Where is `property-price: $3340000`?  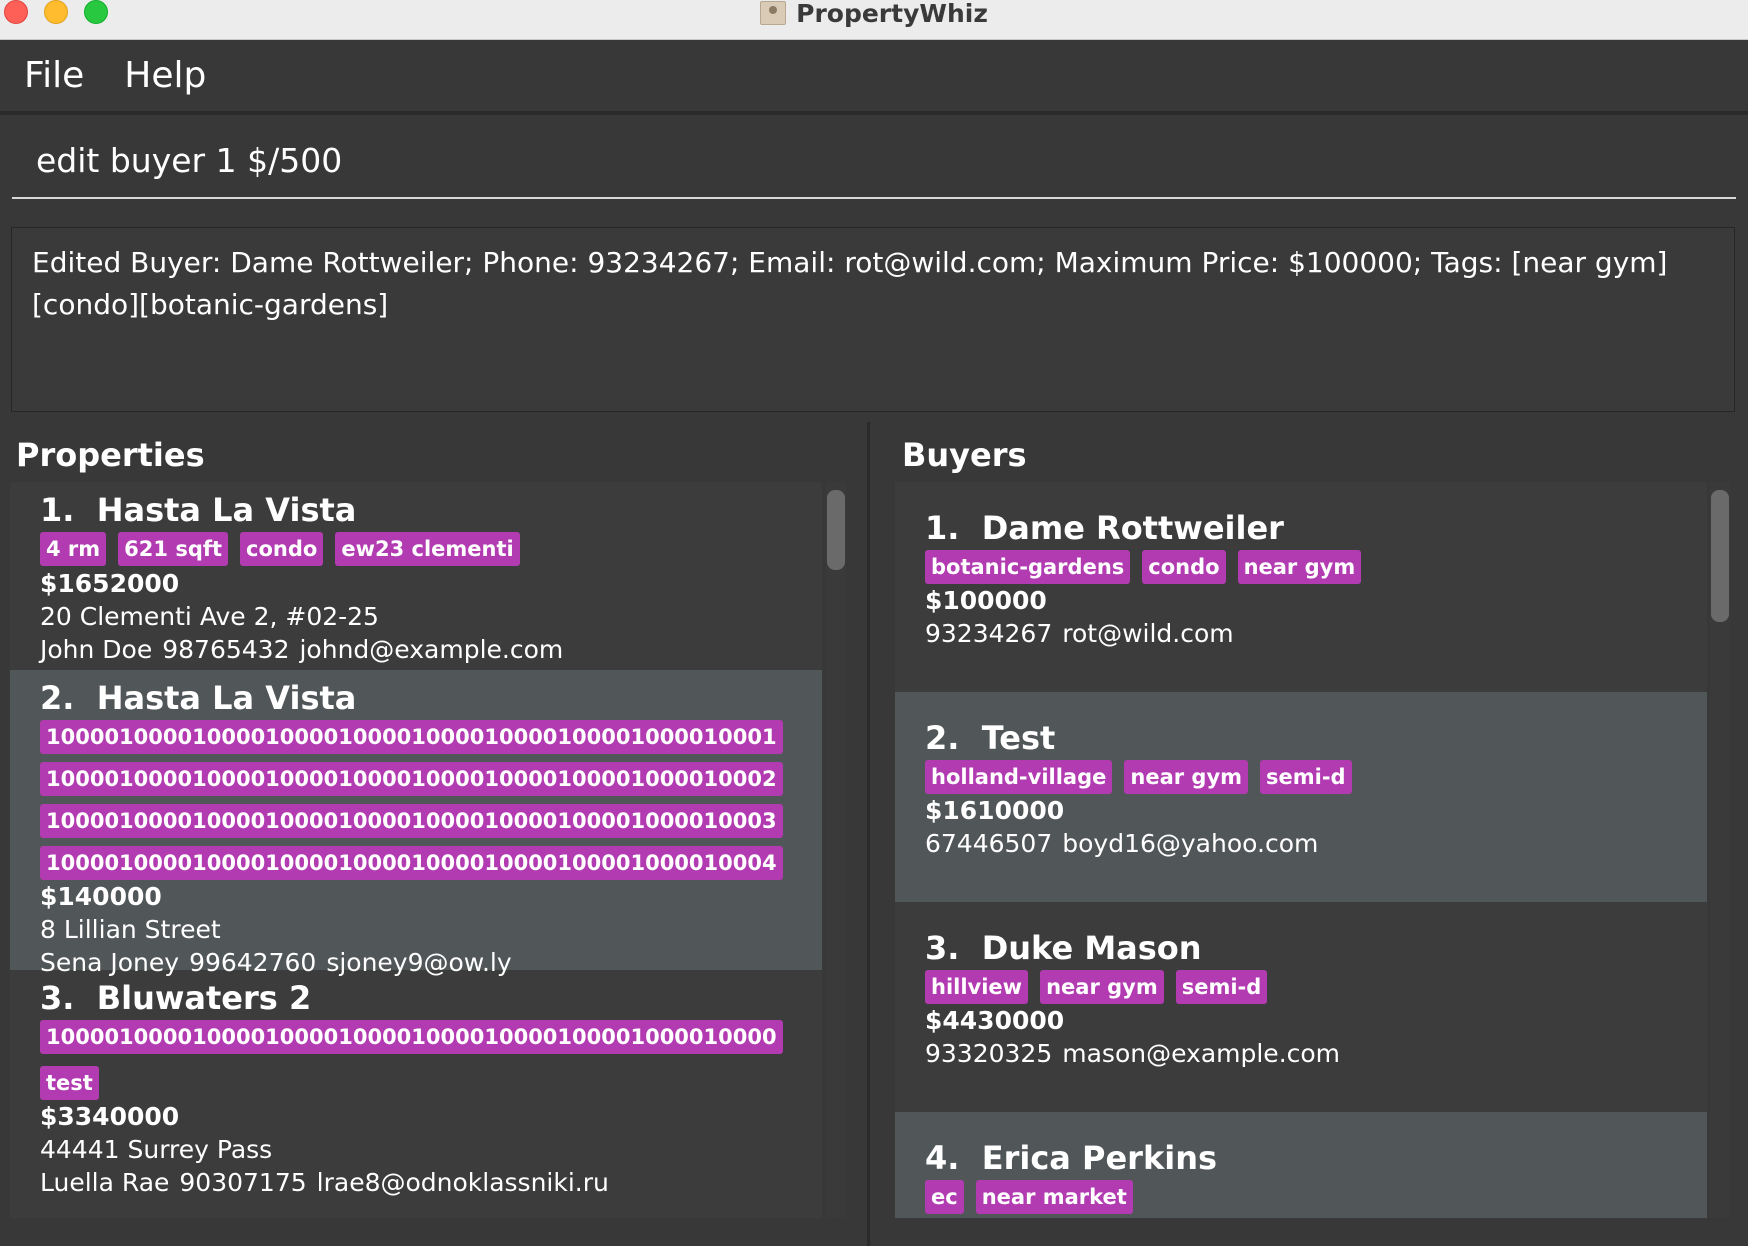 property-price: $3340000 is located at coordinates (110, 1116).